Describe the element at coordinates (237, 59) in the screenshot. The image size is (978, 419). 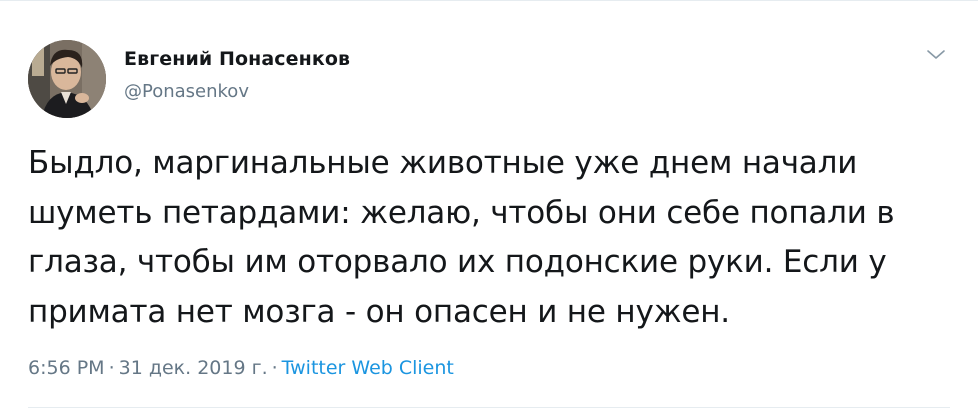
I see `author-name: Евгений Понасенков` at that location.